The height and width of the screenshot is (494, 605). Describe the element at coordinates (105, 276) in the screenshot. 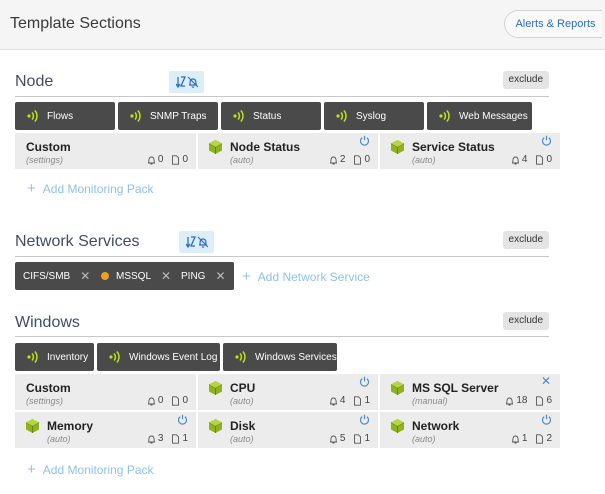

I see `status-dot` at that location.